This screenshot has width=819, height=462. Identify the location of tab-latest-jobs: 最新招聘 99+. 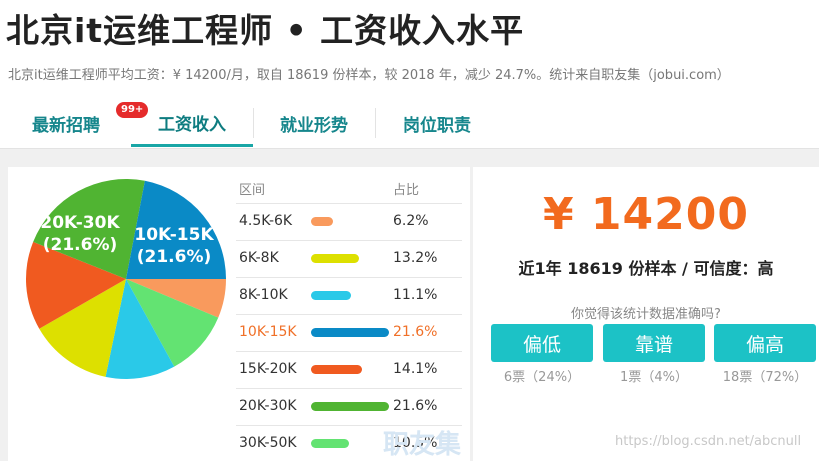
(81, 123).